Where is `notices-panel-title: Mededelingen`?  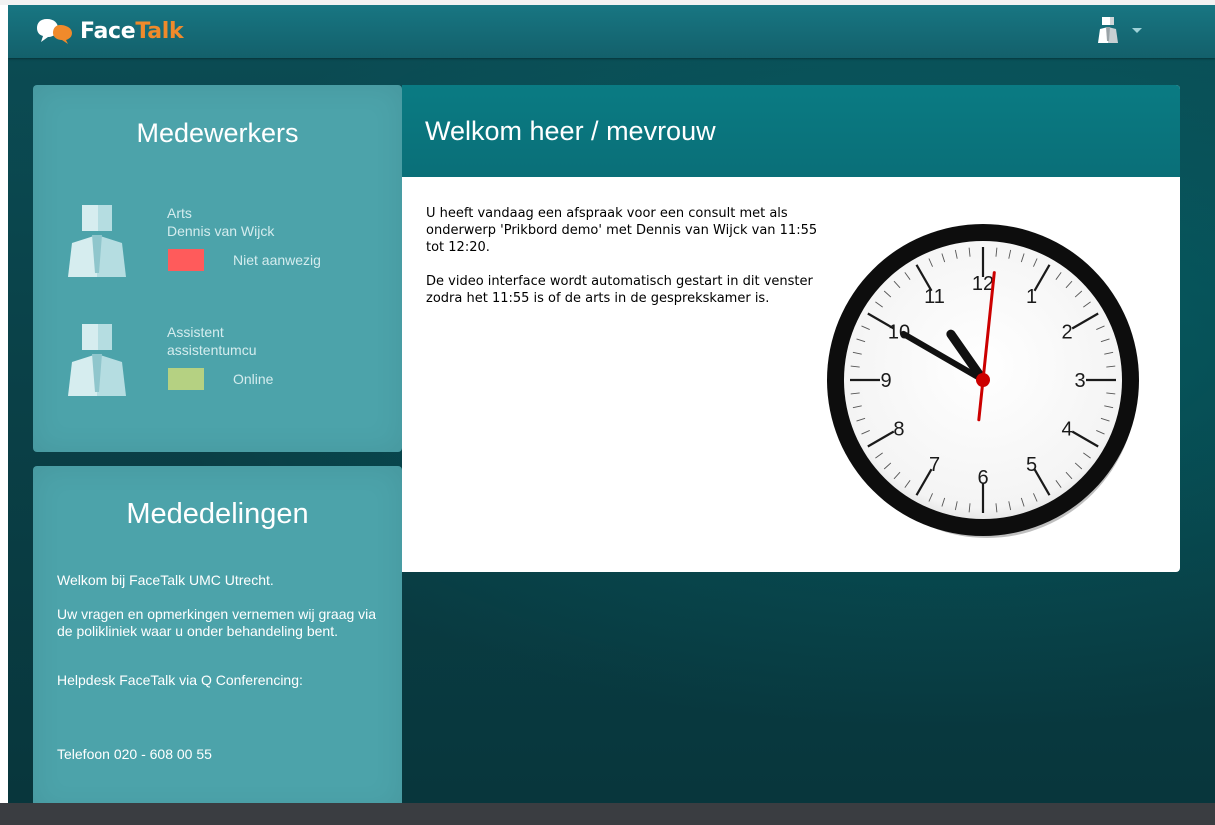 notices-panel-title: Mededelingen is located at coordinates (217, 514).